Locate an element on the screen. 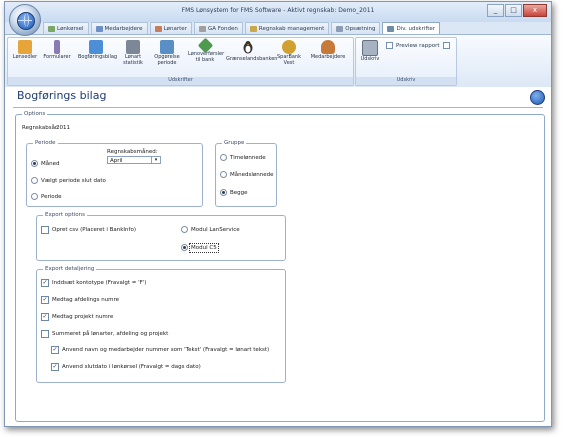  regnskabsmaaned-select: April ▾ is located at coordinates (134, 160).